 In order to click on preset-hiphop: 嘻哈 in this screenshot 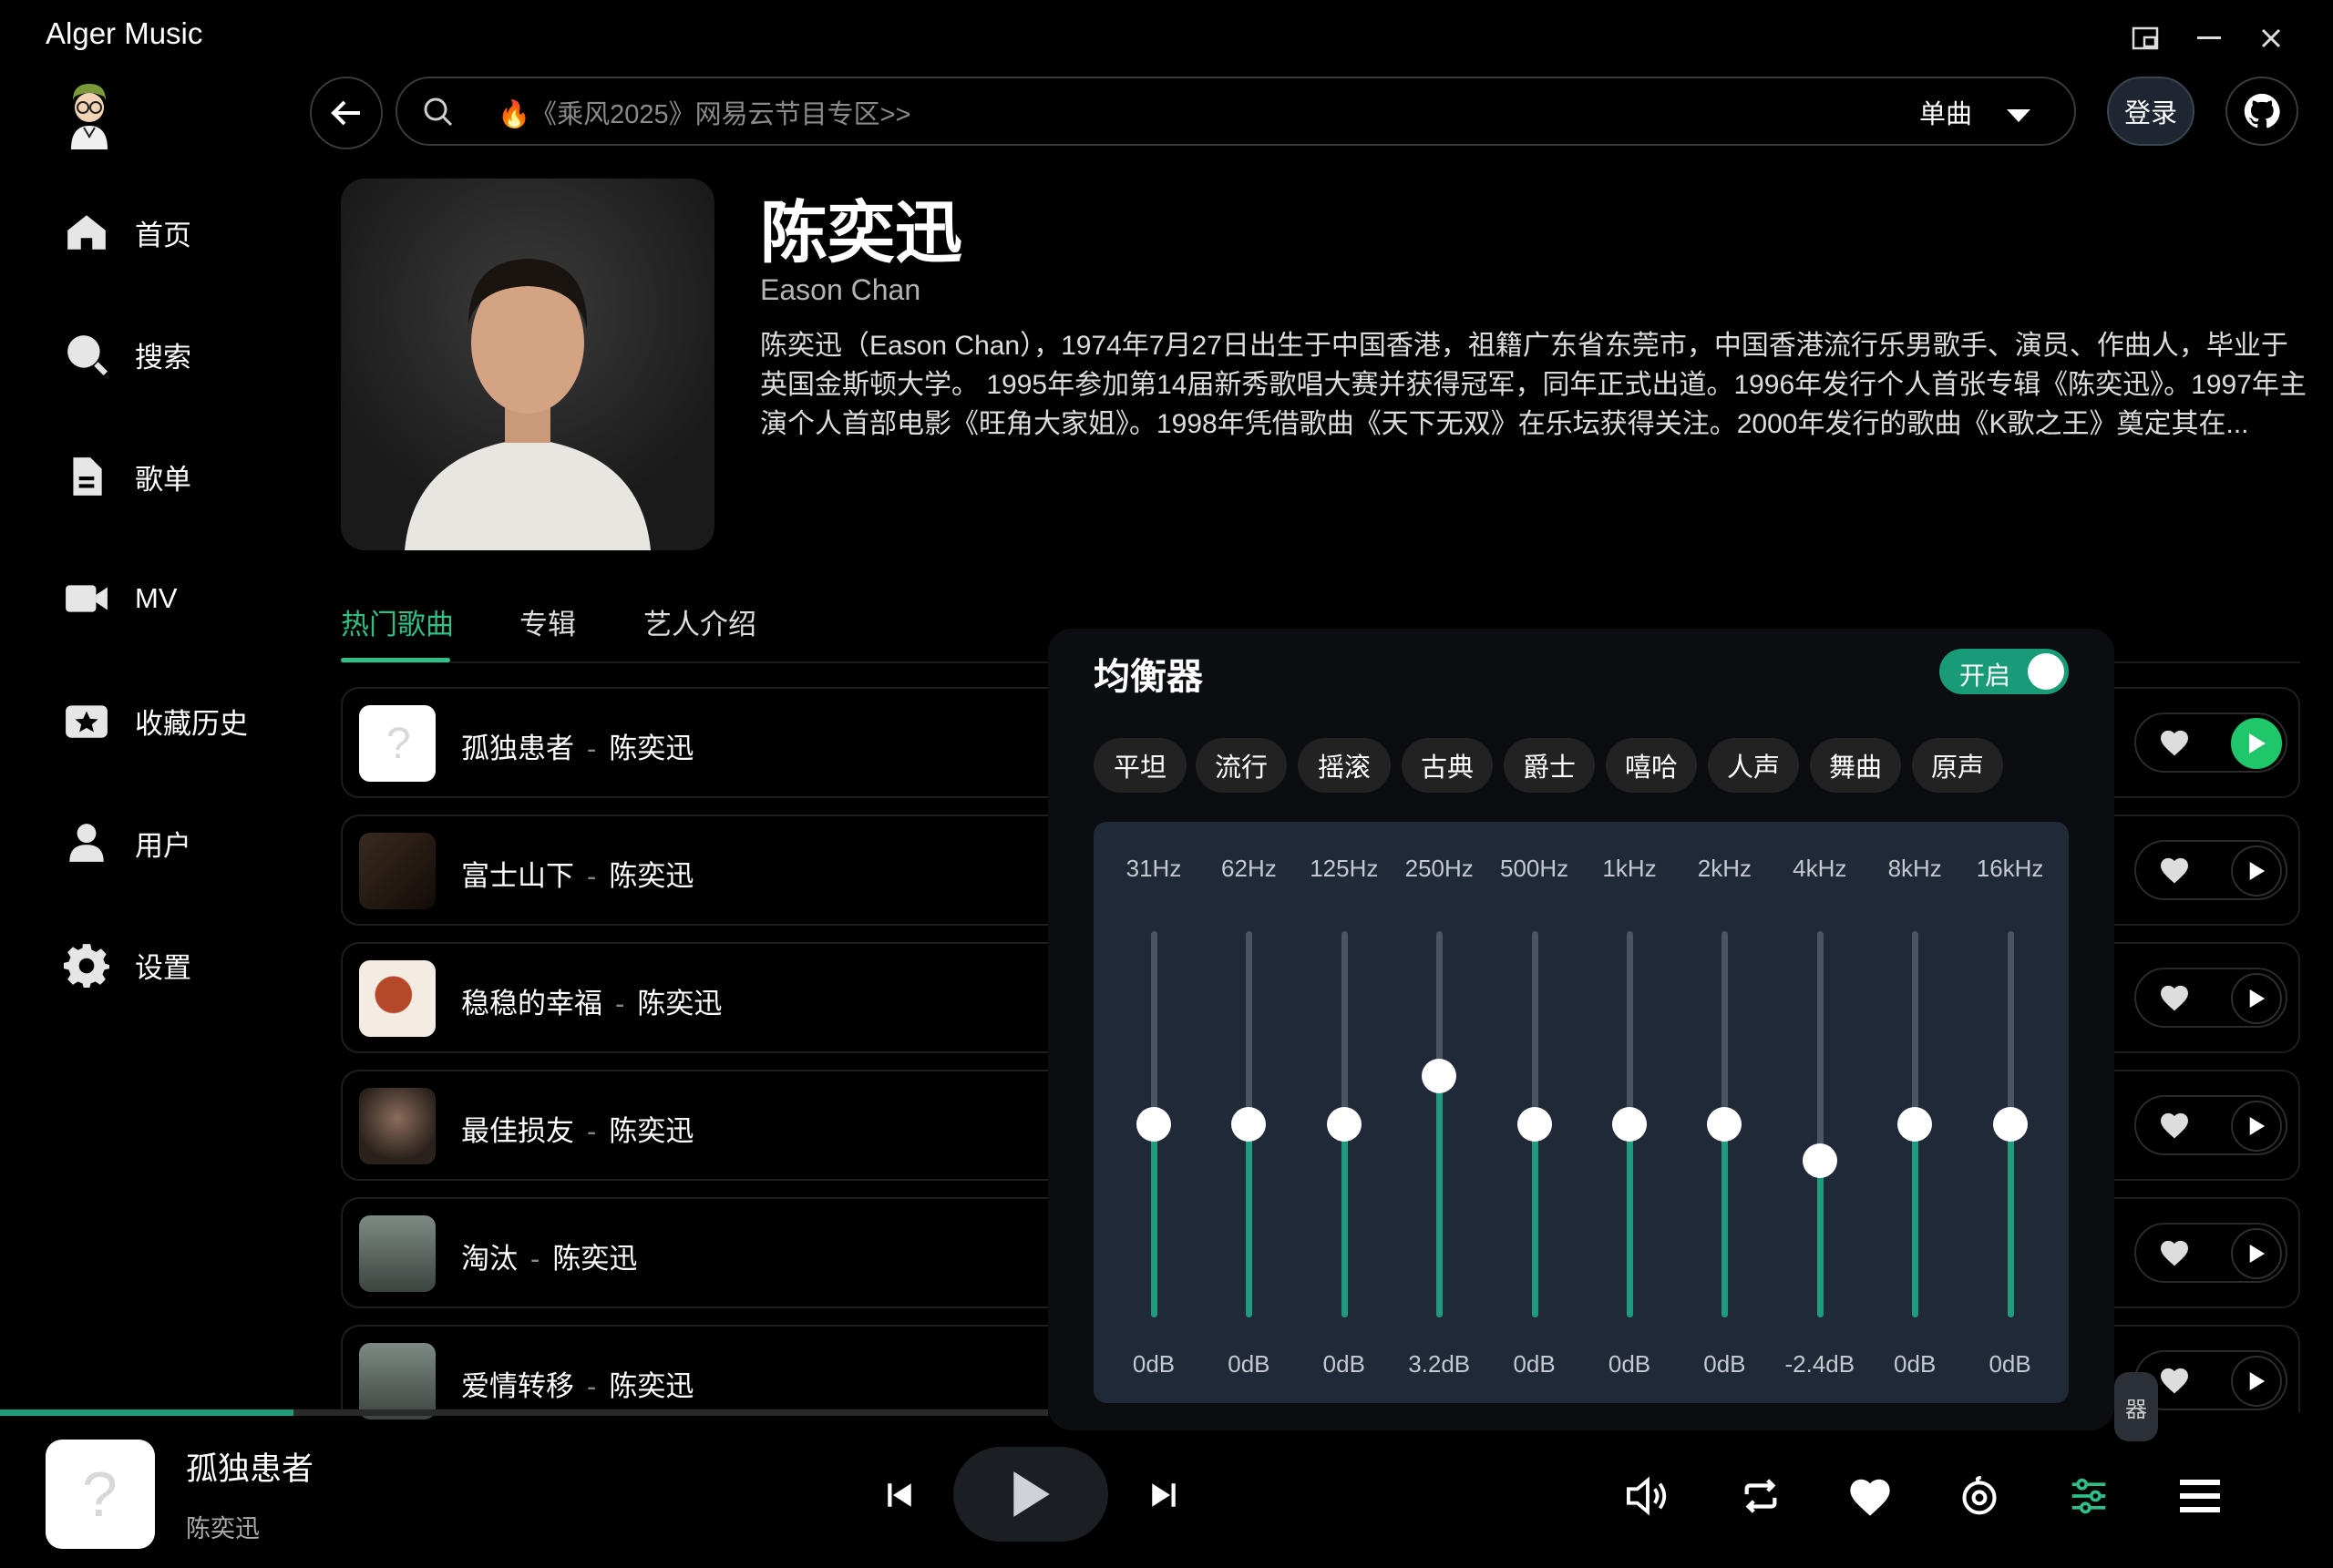, I will do `click(1651, 765)`.